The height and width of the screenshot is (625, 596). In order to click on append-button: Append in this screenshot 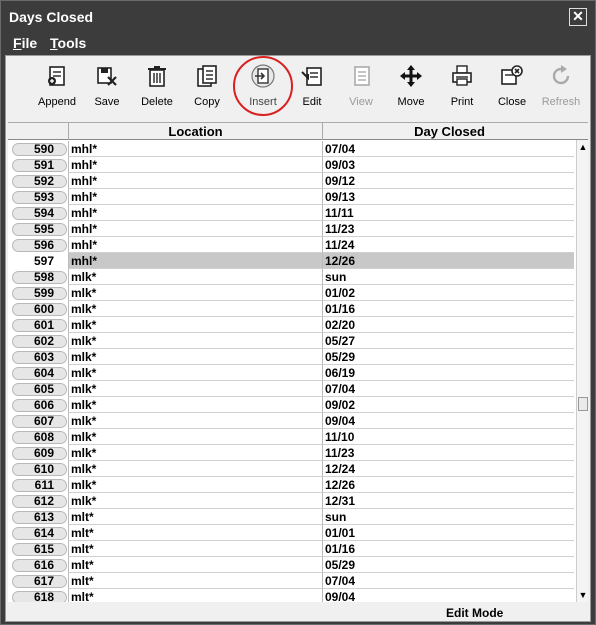, I will do `click(57, 88)`.